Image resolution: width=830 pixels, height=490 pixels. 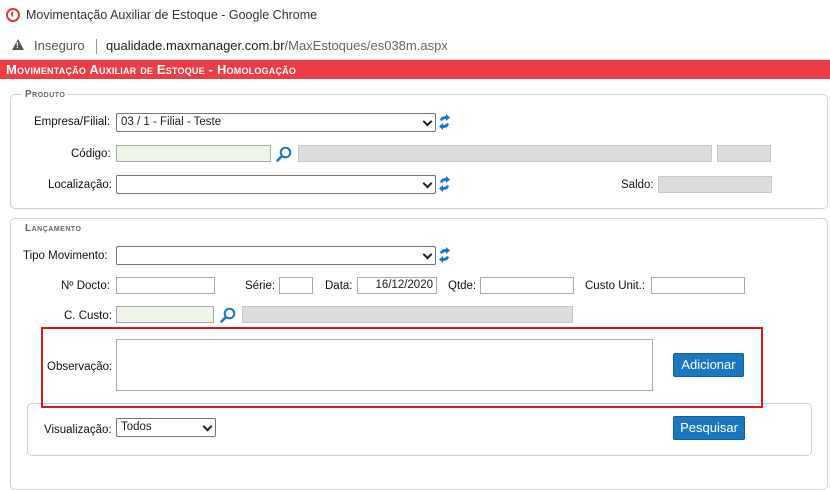 What do you see at coordinates (171, 122) in the screenshot?
I see `empresa-select-value: 03 / 1 - Filial - Teste` at bounding box center [171, 122].